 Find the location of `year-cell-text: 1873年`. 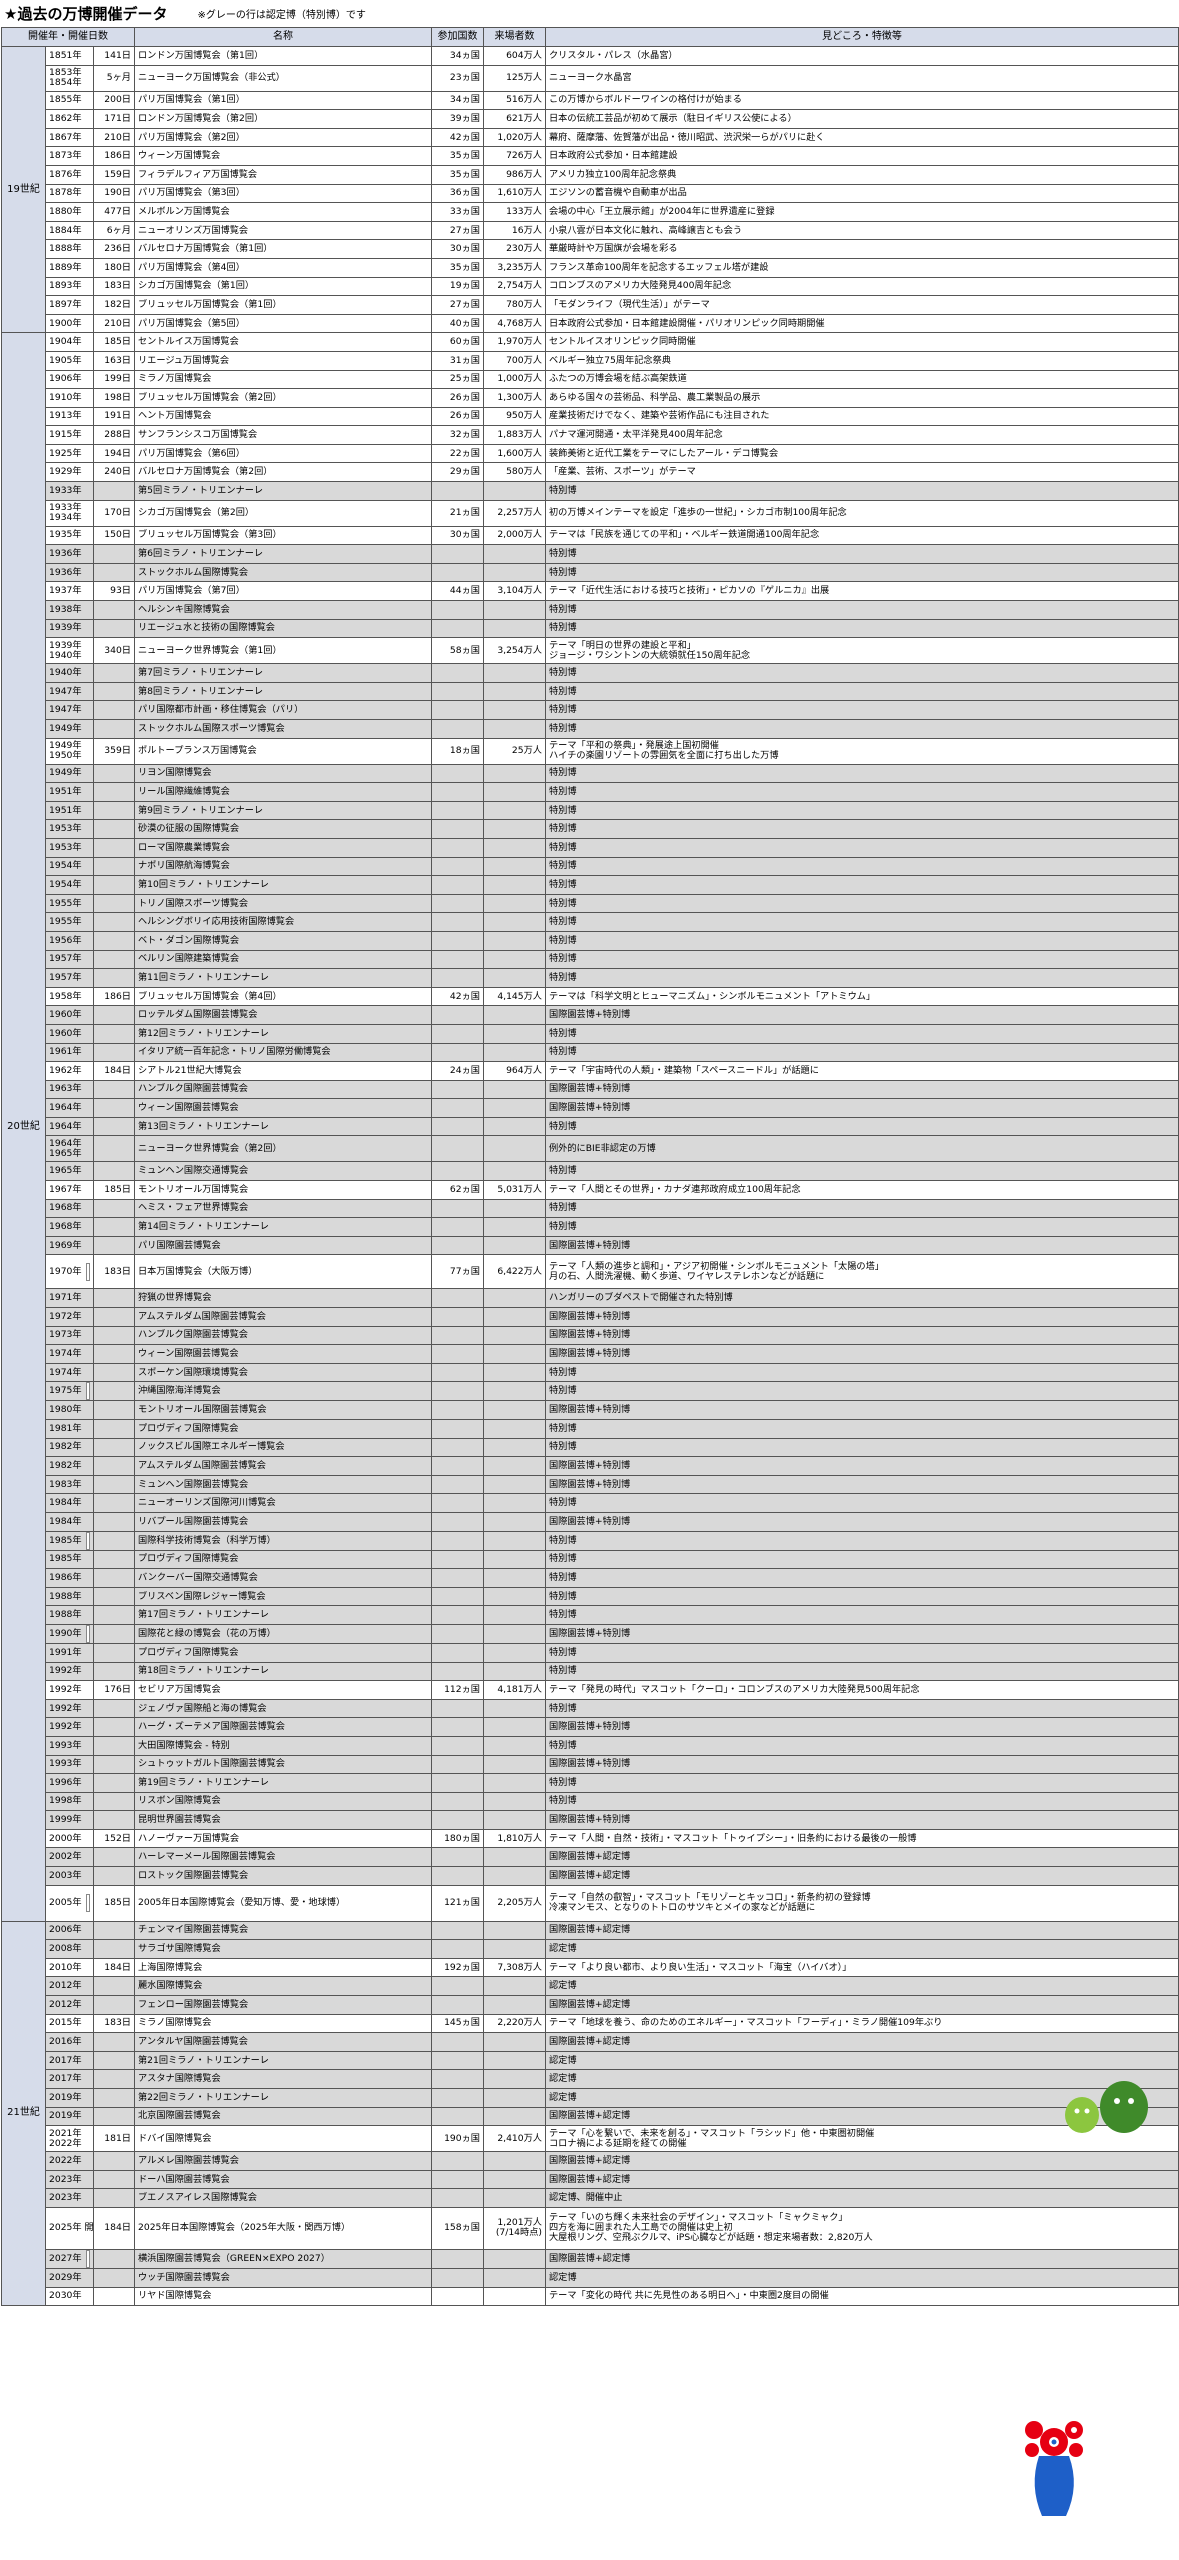

year-cell-text: 1873年 is located at coordinates (65, 156).